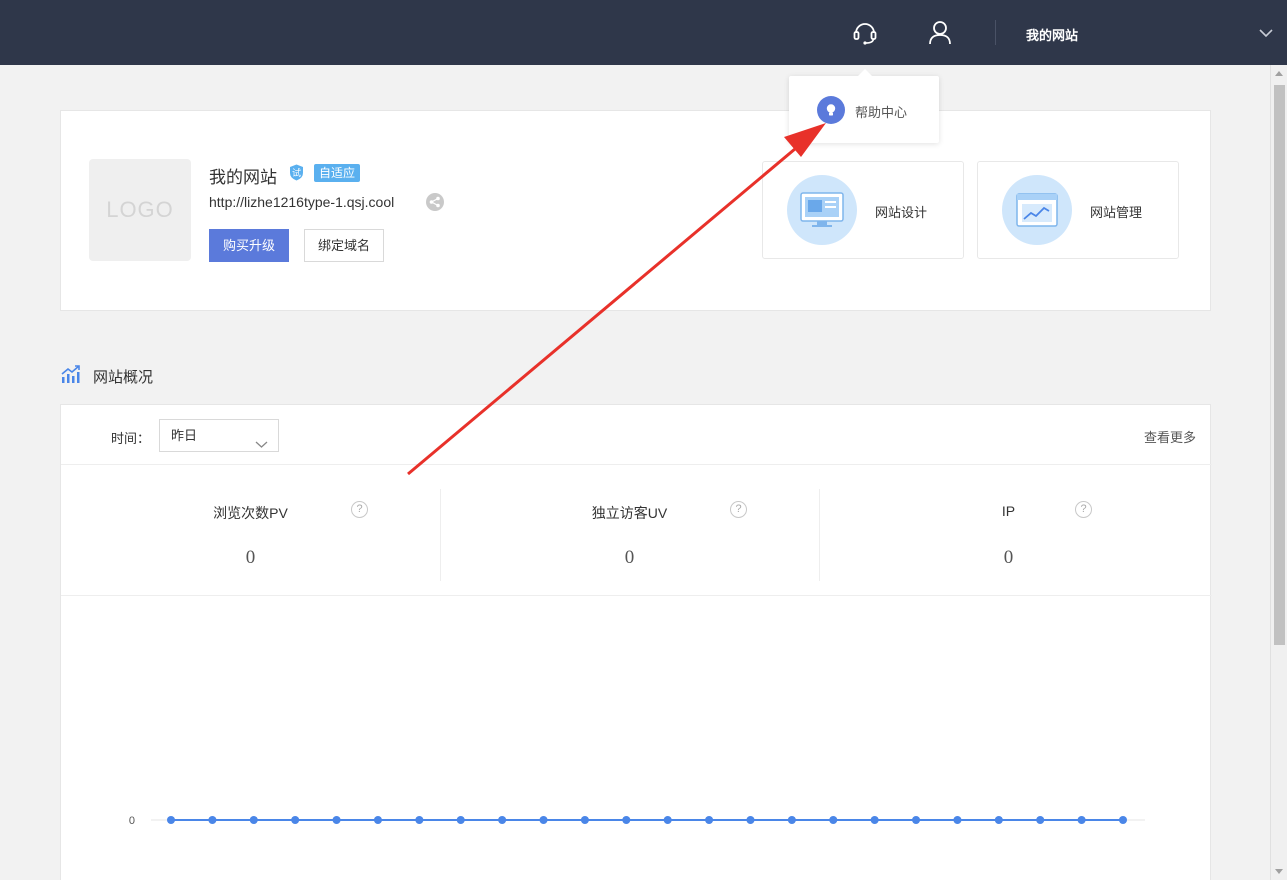  What do you see at coordinates (1052, 34) in the screenshot?
I see `current-site-name: 我的网站` at bounding box center [1052, 34].